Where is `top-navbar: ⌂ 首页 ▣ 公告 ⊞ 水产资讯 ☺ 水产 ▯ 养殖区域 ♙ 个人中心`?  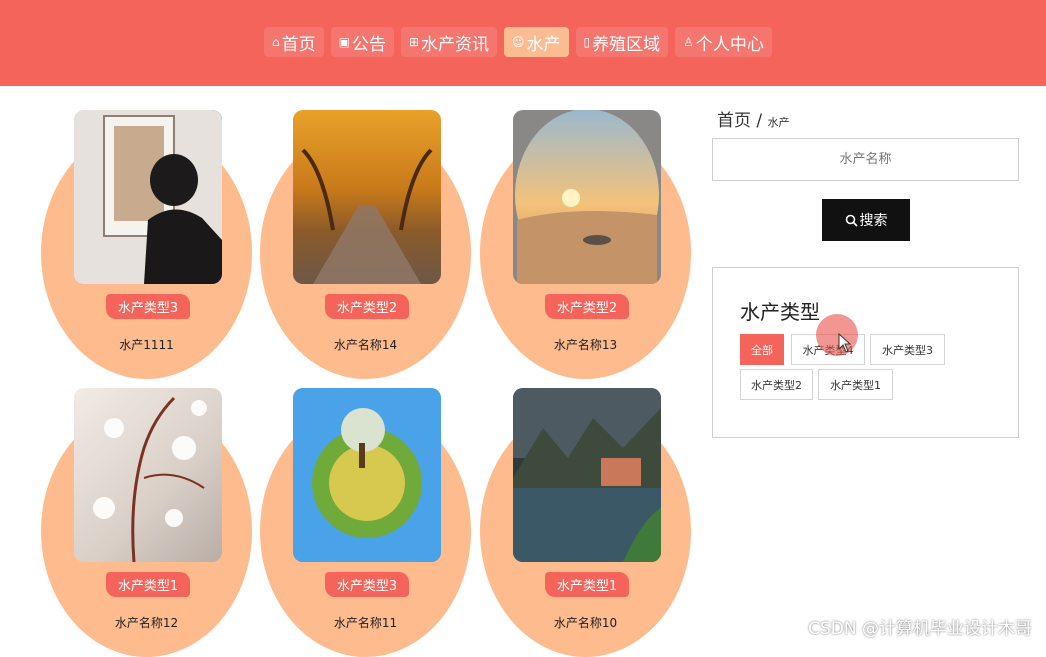 top-navbar: ⌂ 首页 ▣ 公告 ⊞ 水产资讯 ☺ 水产 ▯ 养殖区域 ♙ 个人中心 is located at coordinates (523, 43).